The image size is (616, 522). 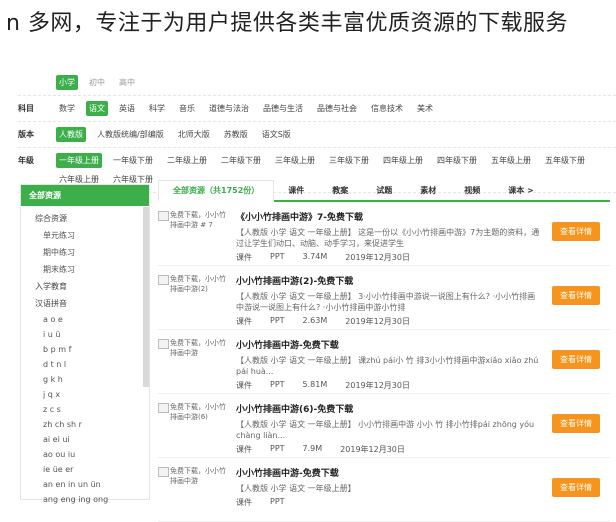 What do you see at coordinates (193, 220) in the screenshot?
I see `thumbnail-alt-text: 免费下载，小小竹排画中游 # 7` at bounding box center [193, 220].